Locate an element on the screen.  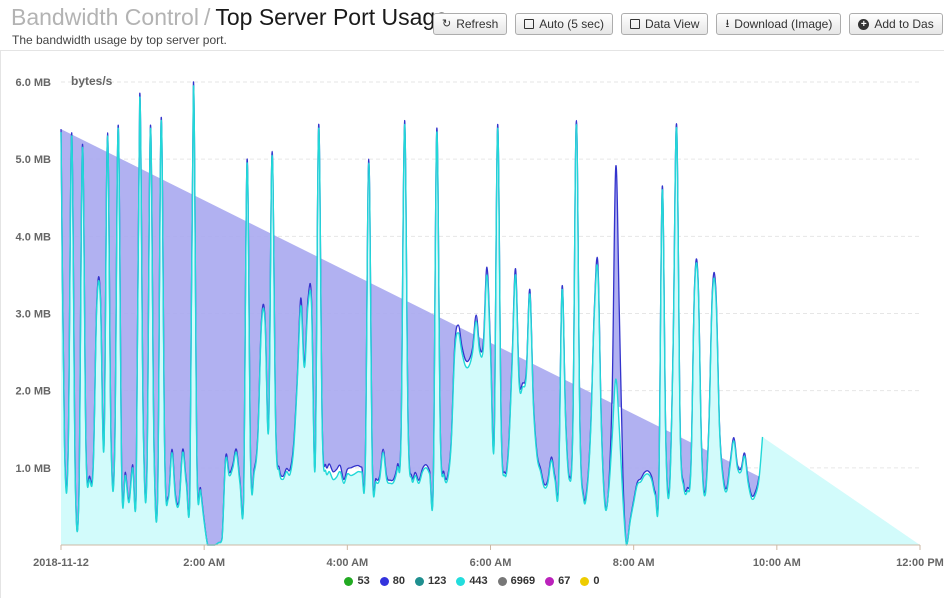
chart-legend: 53 80 123 443 6969 67 0 is located at coordinates (472, 581).